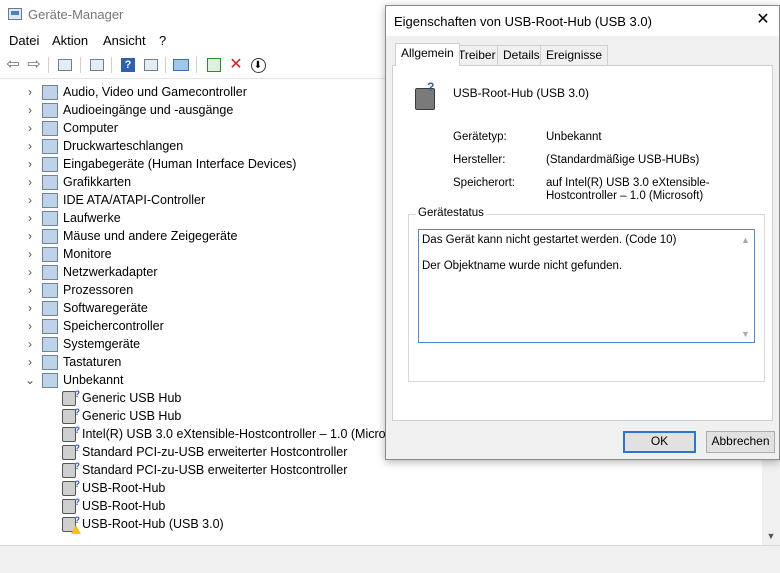  I want to click on chevron-down-icon: ⌄, so click(30, 380).